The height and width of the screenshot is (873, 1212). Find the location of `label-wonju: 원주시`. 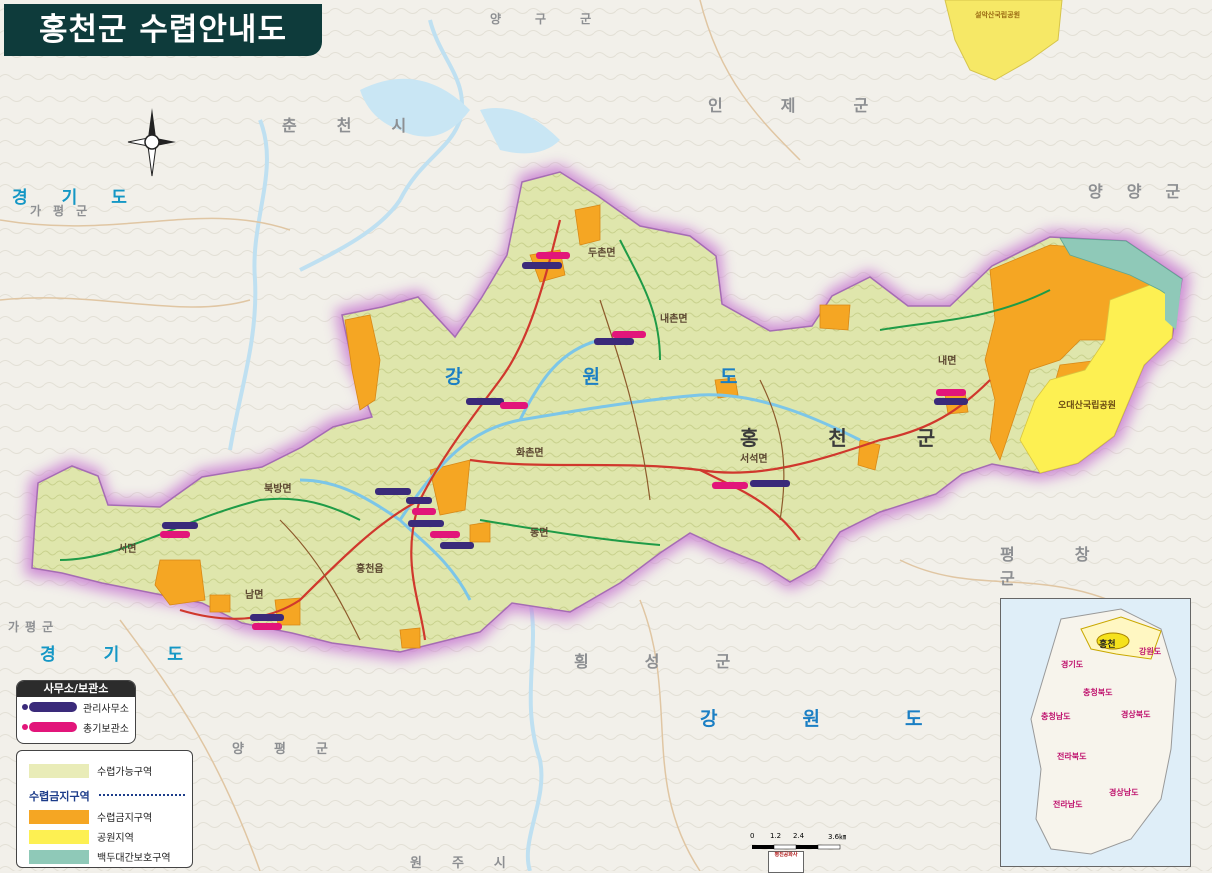

label-wonju: 원주시 is located at coordinates (473, 863).